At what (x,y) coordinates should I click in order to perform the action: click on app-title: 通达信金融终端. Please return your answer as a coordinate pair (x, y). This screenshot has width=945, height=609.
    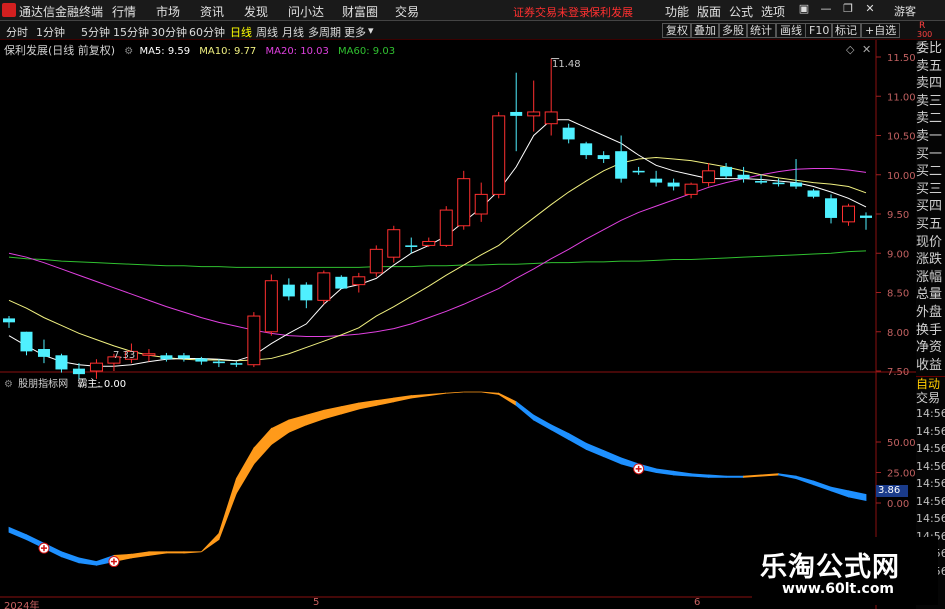
    Looking at the image, I should click on (61, 12).